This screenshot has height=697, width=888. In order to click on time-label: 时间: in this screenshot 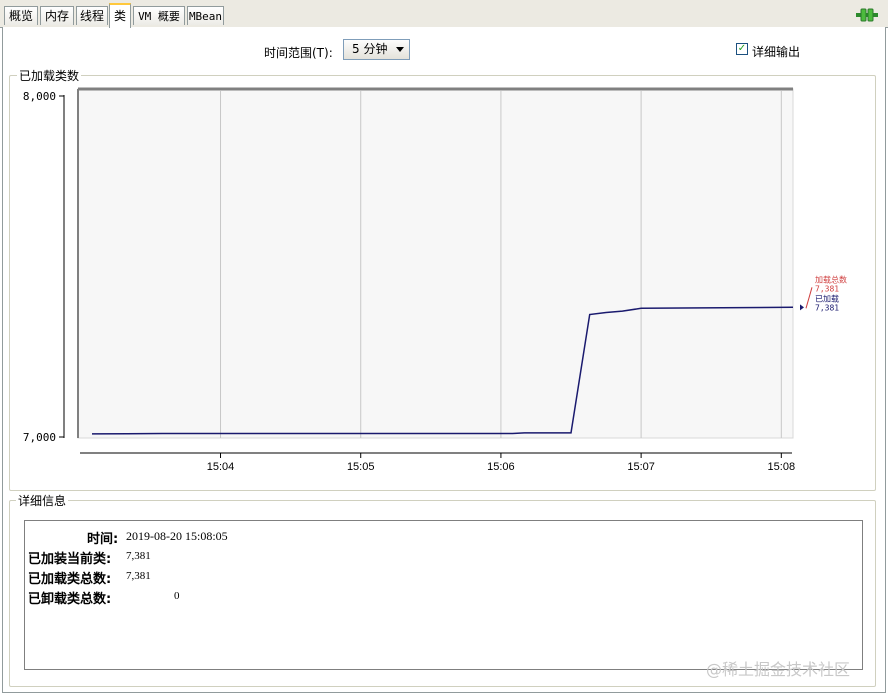, I will do `click(103, 539)`.